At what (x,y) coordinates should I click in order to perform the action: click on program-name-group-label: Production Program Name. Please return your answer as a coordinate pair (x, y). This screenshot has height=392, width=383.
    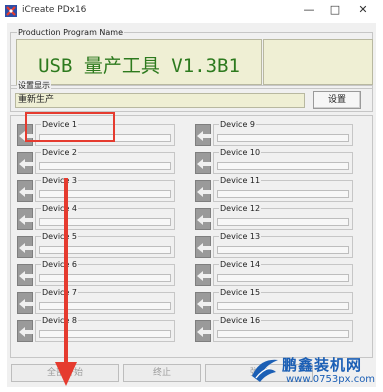
    Looking at the image, I should click on (71, 32).